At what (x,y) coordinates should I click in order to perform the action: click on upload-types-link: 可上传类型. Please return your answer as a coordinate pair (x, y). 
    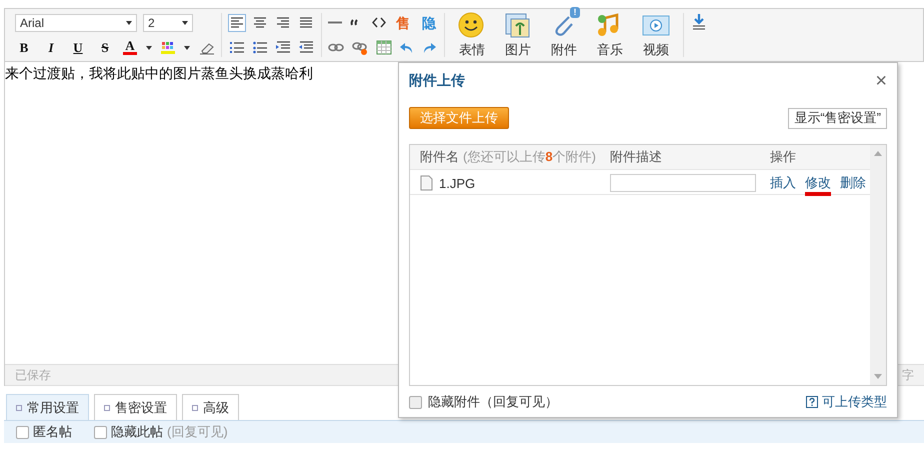
    Looking at the image, I should click on (854, 402).